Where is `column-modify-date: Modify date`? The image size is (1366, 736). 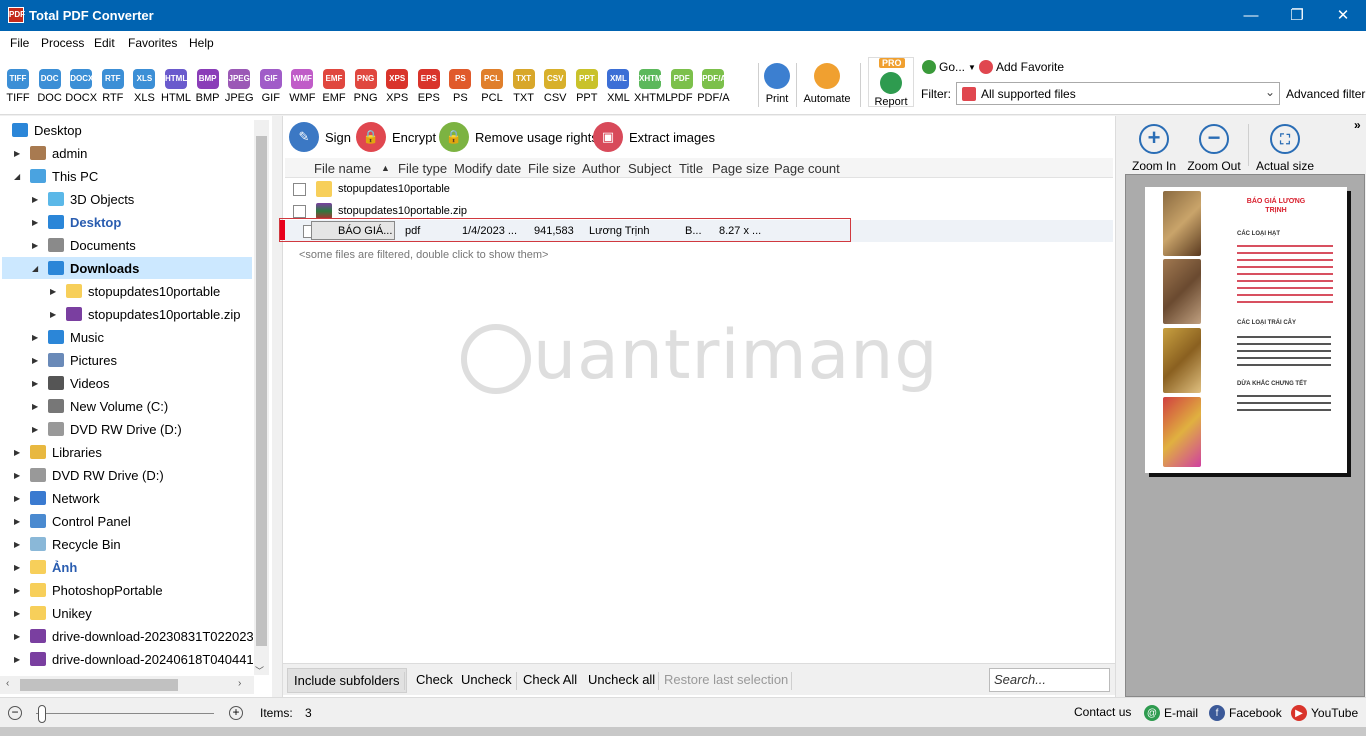
column-modify-date: Modify date is located at coordinates (487, 168).